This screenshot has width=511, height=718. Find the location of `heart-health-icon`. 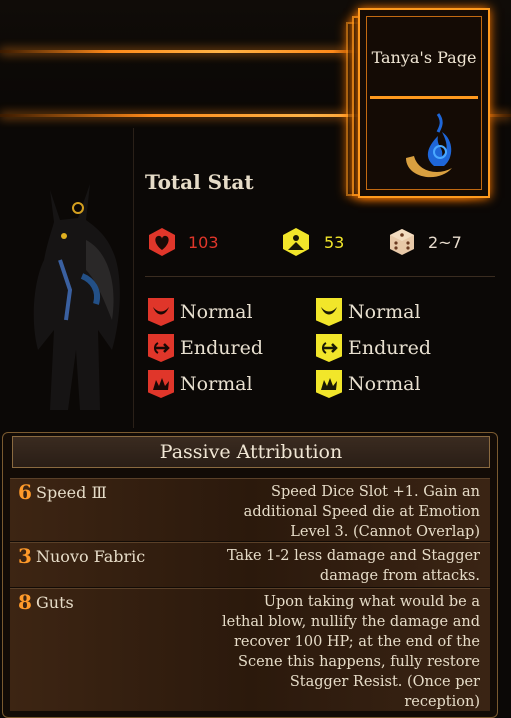

heart-health-icon is located at coordinates (162, 242).